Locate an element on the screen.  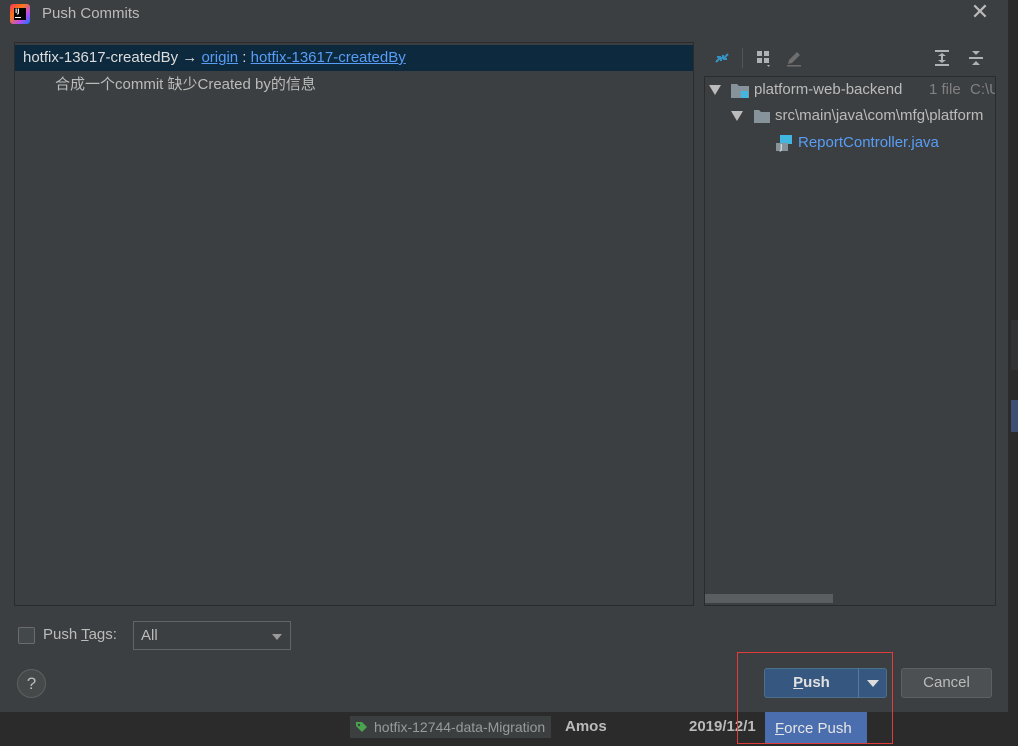
commit-message: 合成一个commit 缺少Created by的信息 is located at coordinates (185, 84).